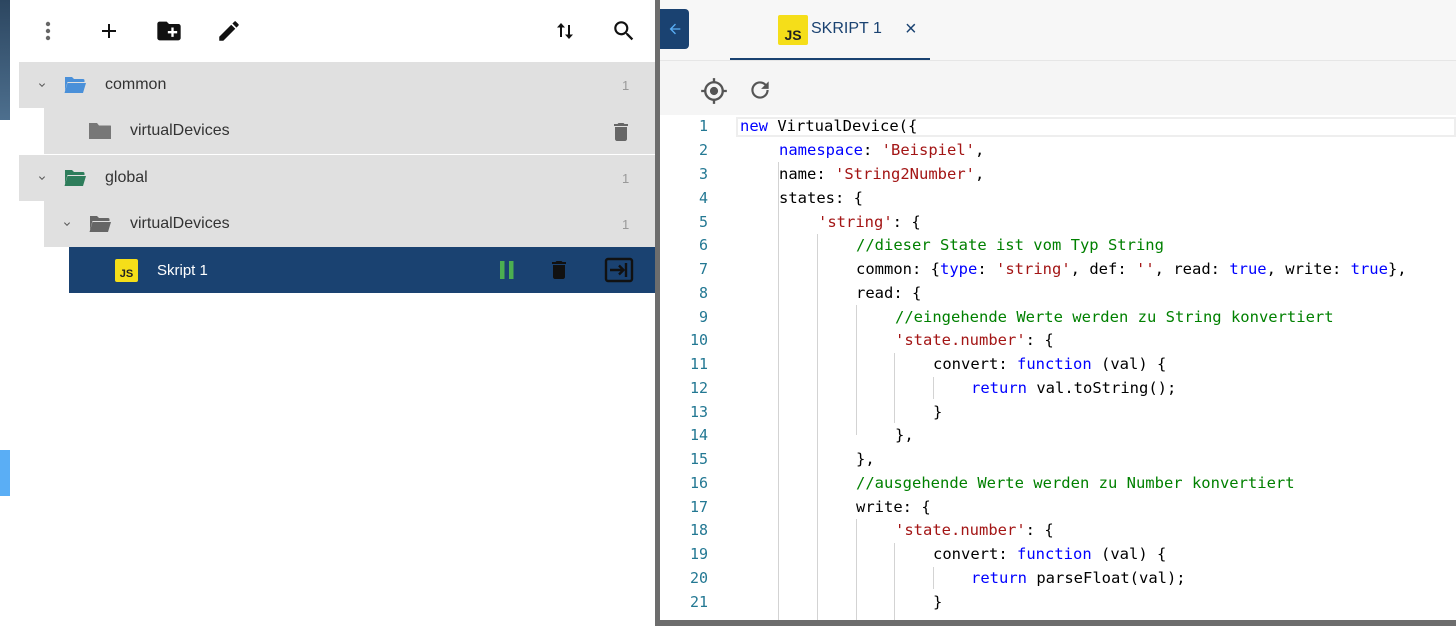  I want to click on locate-icon, so click(714, 93).